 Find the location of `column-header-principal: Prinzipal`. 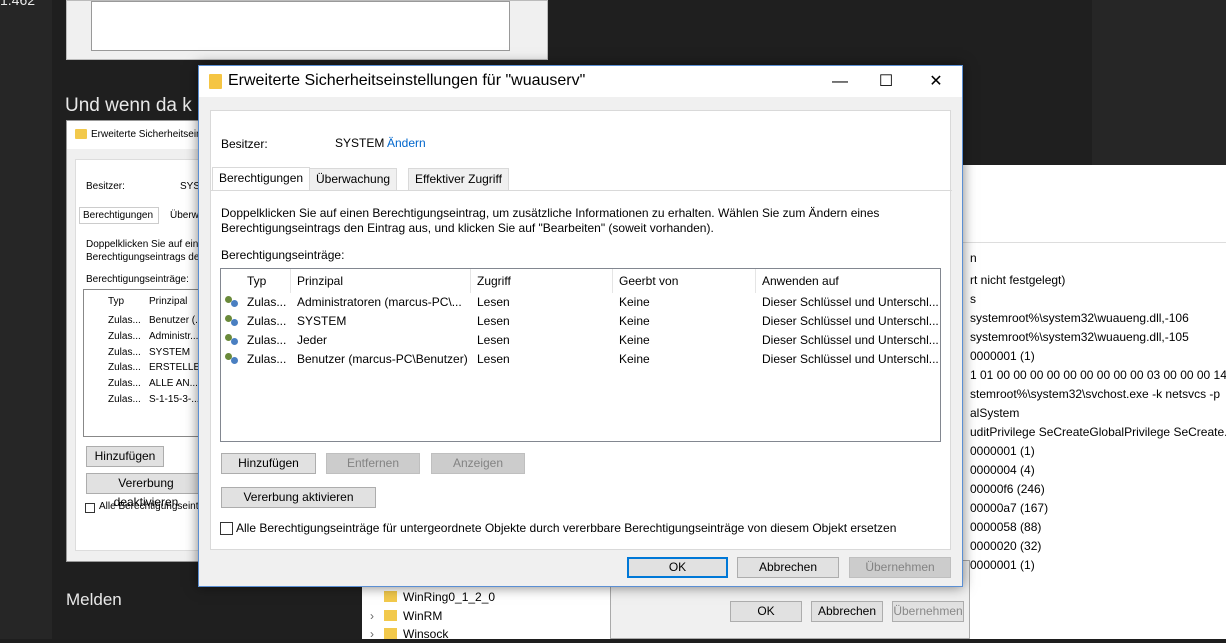

column-header-principal: Prinzipal is located at coordinates (381, 281).